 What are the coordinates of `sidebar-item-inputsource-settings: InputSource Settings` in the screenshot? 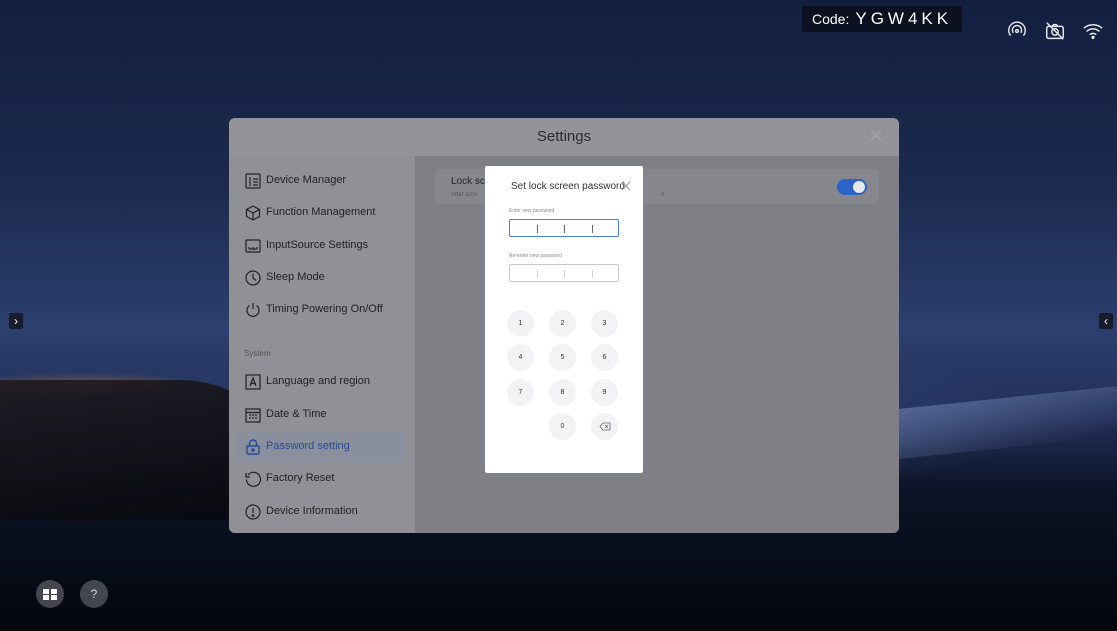 It's located at (322, 246).